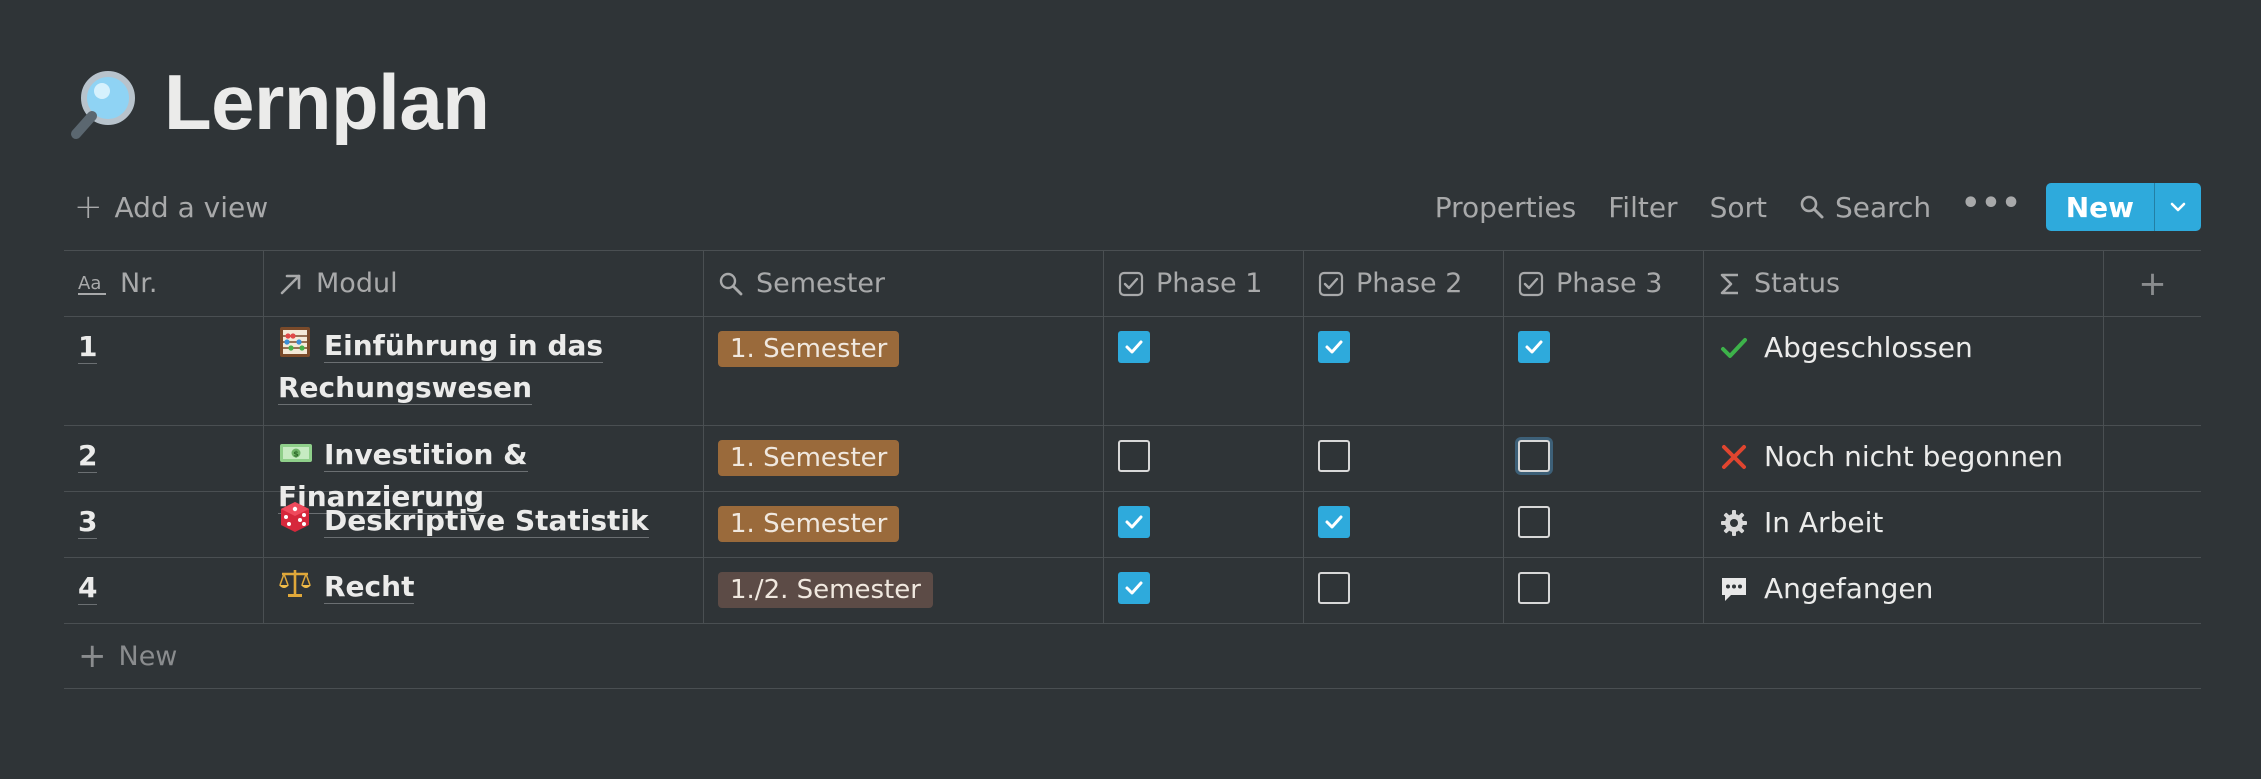 Image resolution: width=2261 pixels, height=779 pixels. I want to click on semester-tag: 1./2. Semester, so click(825, 590).